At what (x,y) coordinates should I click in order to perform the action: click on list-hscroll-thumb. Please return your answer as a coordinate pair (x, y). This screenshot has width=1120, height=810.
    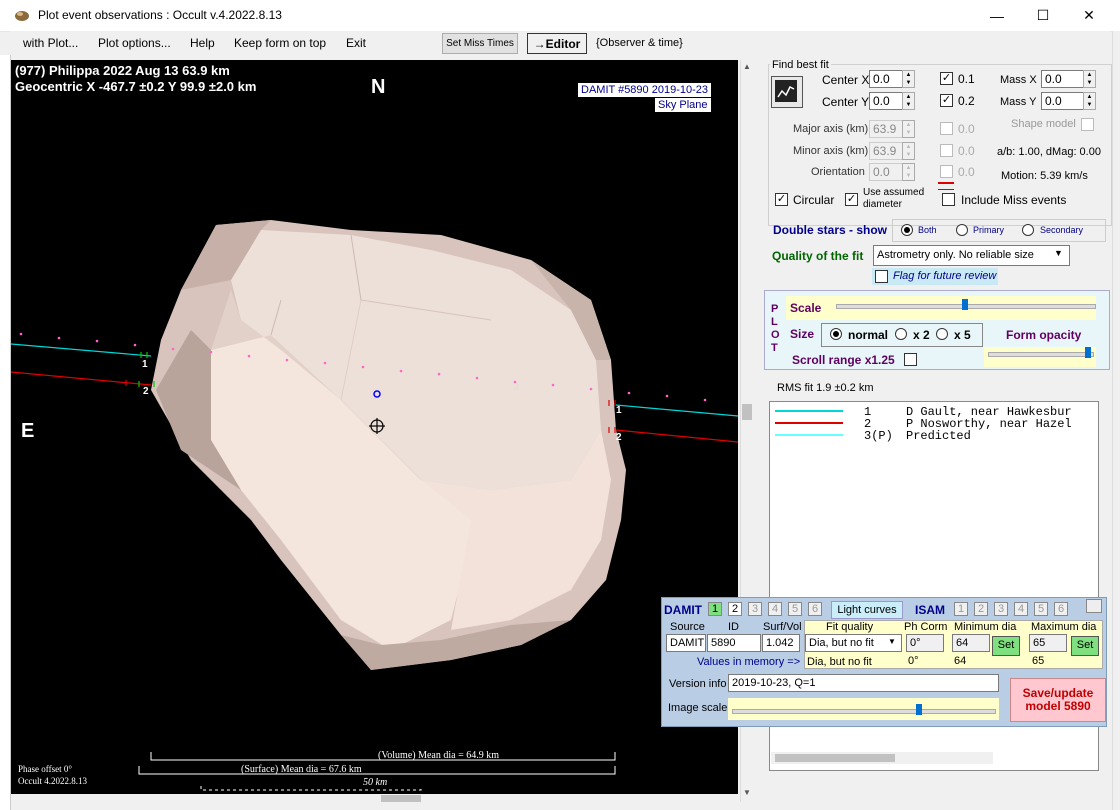
    Looking at the image, I should click on (835, 758).